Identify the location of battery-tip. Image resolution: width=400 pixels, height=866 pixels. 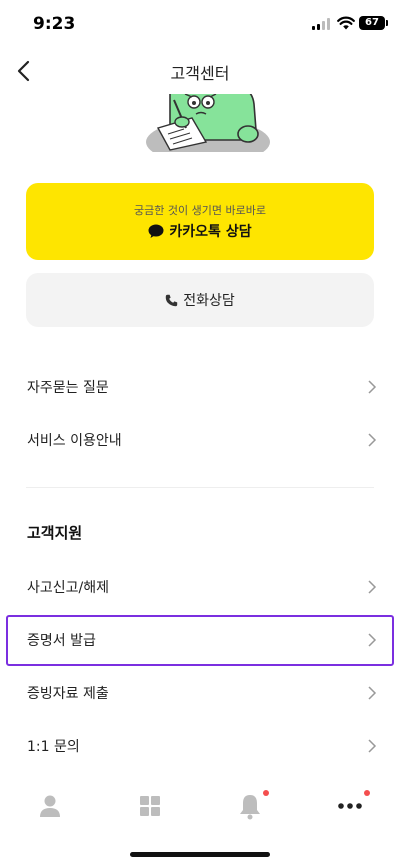
(387, 23).